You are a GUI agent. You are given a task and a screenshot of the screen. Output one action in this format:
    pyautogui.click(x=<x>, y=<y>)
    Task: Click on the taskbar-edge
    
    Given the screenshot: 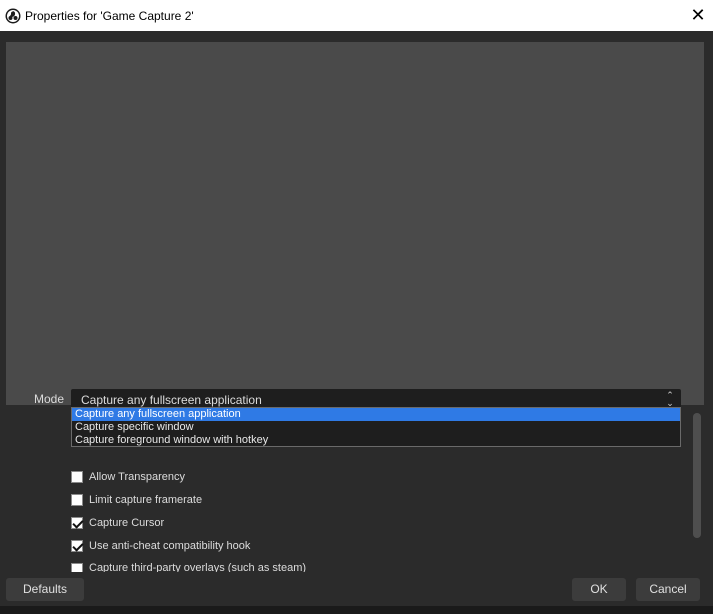 What is the action you would take?
    pyautogui.click(x=356, y=610)
    